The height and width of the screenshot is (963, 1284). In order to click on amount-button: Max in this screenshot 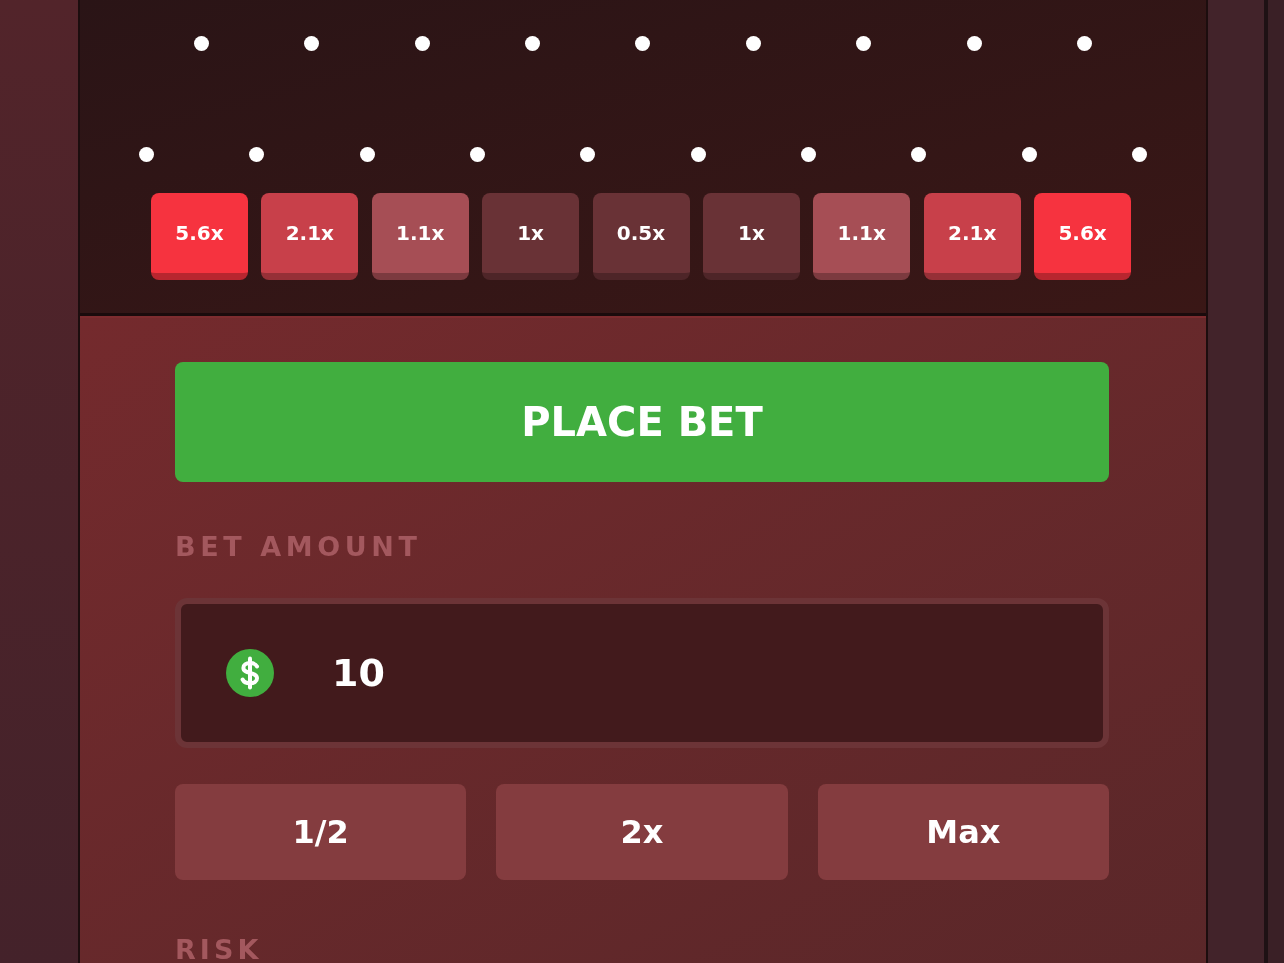, I will do `click(963, 832)`.